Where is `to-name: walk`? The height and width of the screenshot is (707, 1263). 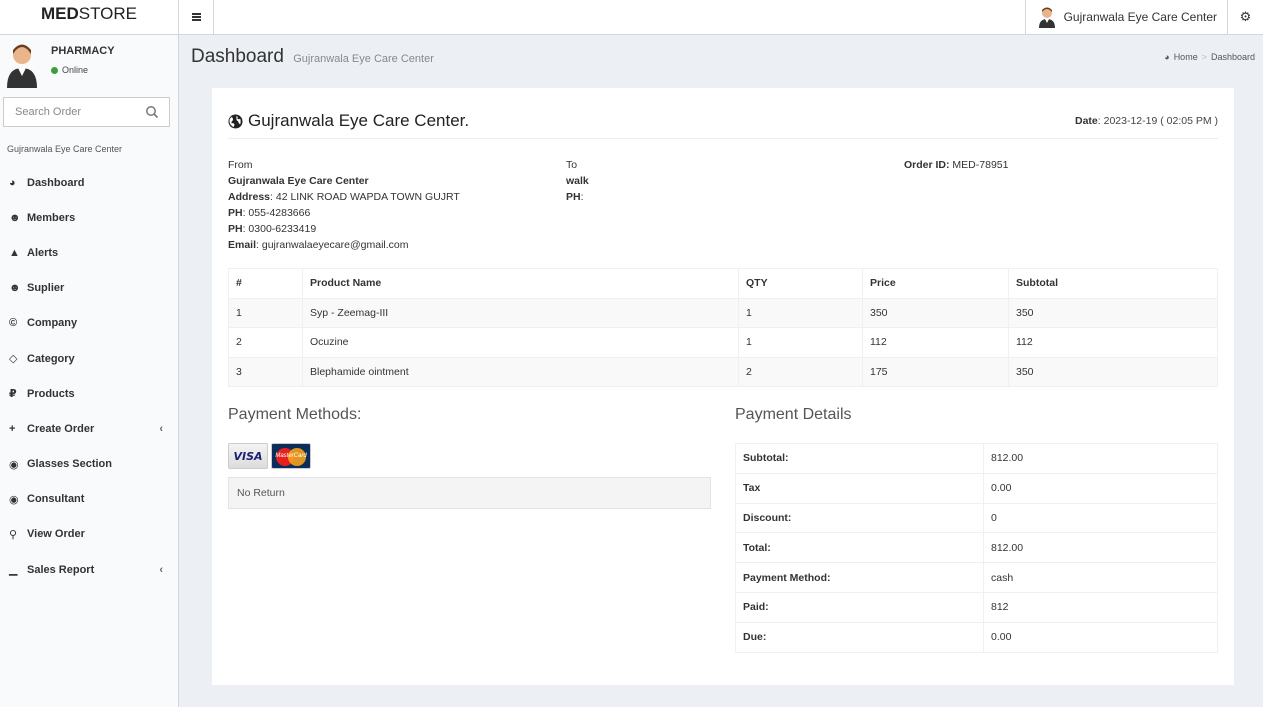
to-name: walk is located at coordinates (577, 181).